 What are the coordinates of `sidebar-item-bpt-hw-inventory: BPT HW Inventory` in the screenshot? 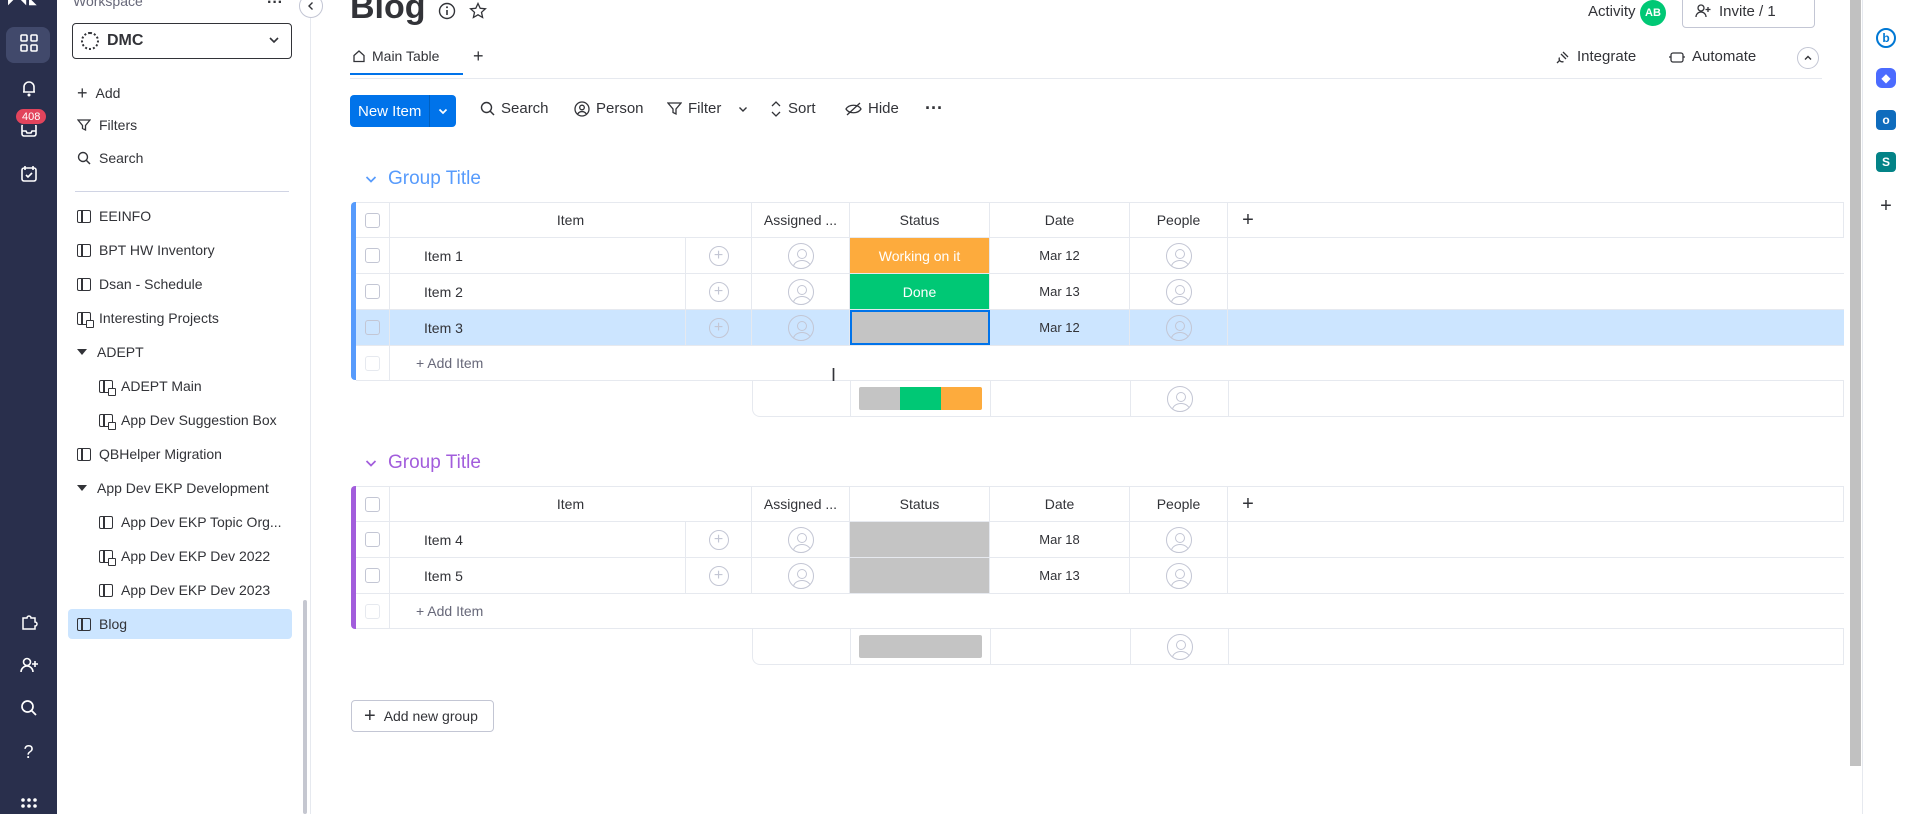 It's located at (146, 250).